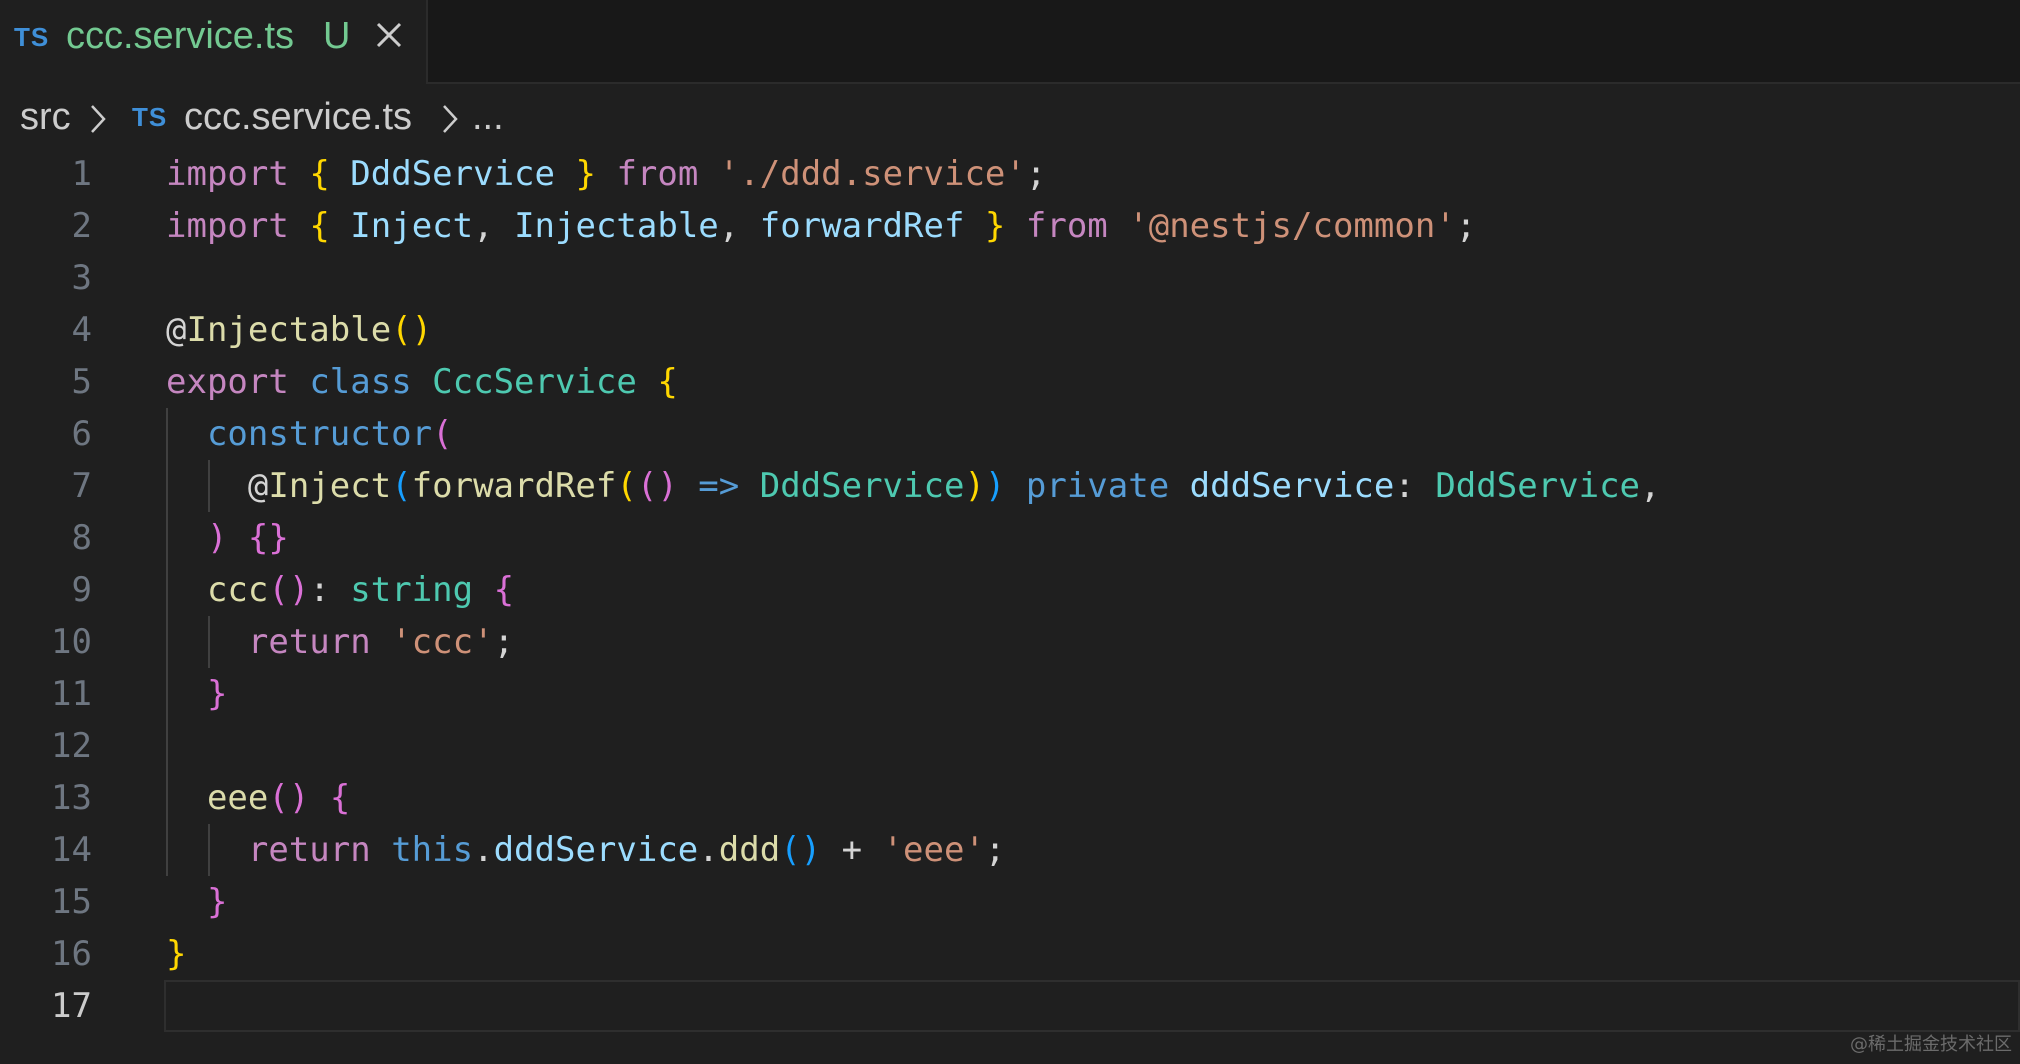  Describe the element at coordinates (268, 538) in the screenshot. I see `code-token: {}` at that location.